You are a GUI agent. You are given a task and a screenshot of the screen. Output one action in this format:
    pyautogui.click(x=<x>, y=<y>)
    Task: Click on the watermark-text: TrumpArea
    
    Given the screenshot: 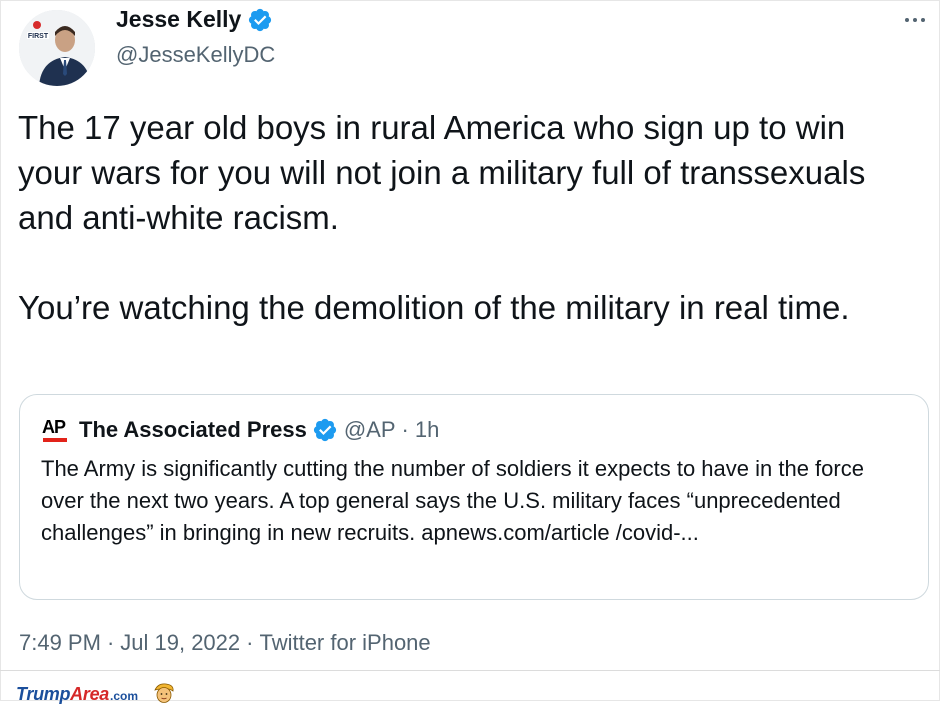 What is the action you would take?
    pyautogui.click(x=62, y=694)
    